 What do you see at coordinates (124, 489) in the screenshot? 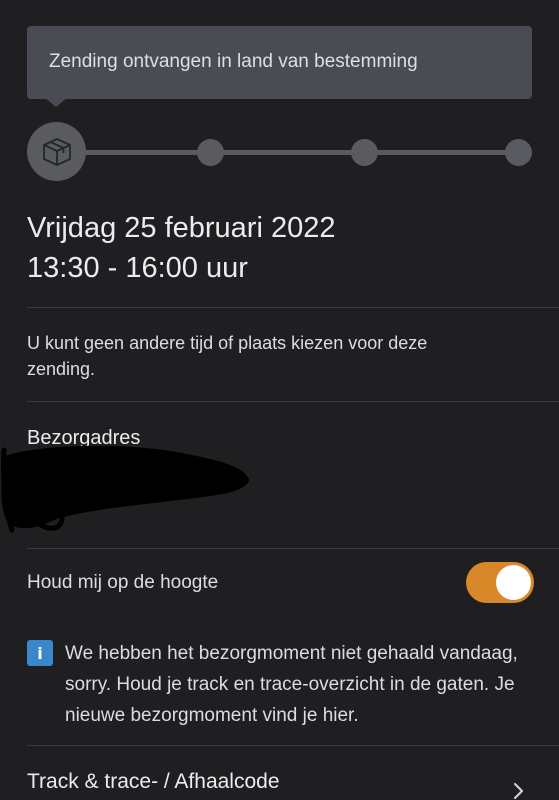
I see `redacted-address-scribble` at bounding box center [124, 489].